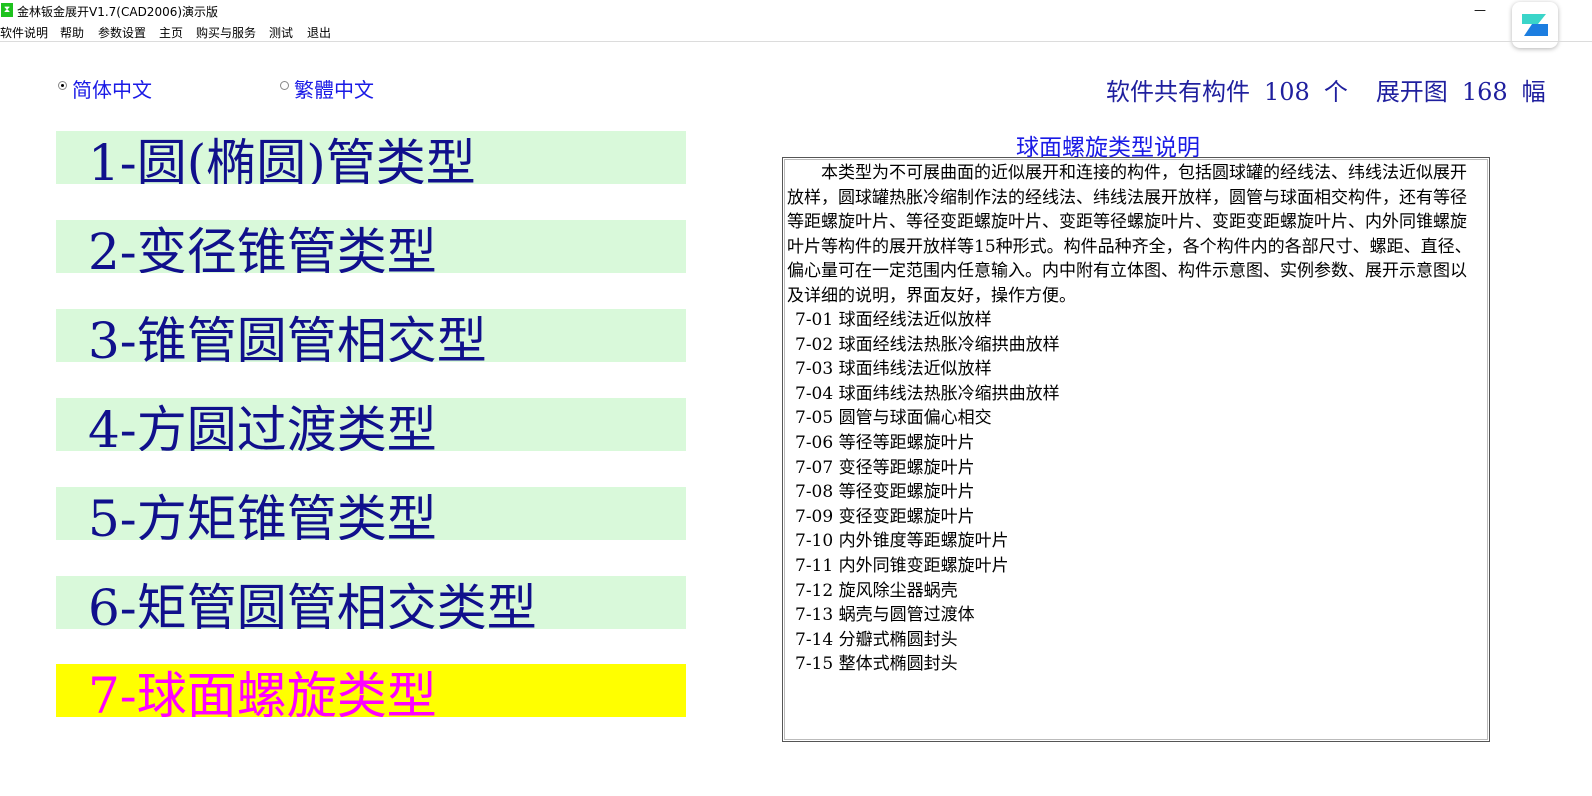 The width and height of the screenshot is (1592, 796). Describe the element at coordinates (885, 442) in the screenshot. I see `list-item: 7-06 等径等距螺旋叶片` at that location.